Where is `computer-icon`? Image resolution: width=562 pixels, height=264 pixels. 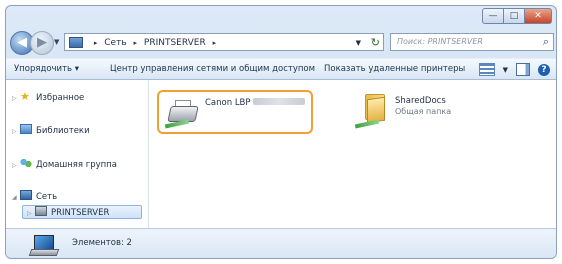
computer-icon is located at coordinates (44, 245).